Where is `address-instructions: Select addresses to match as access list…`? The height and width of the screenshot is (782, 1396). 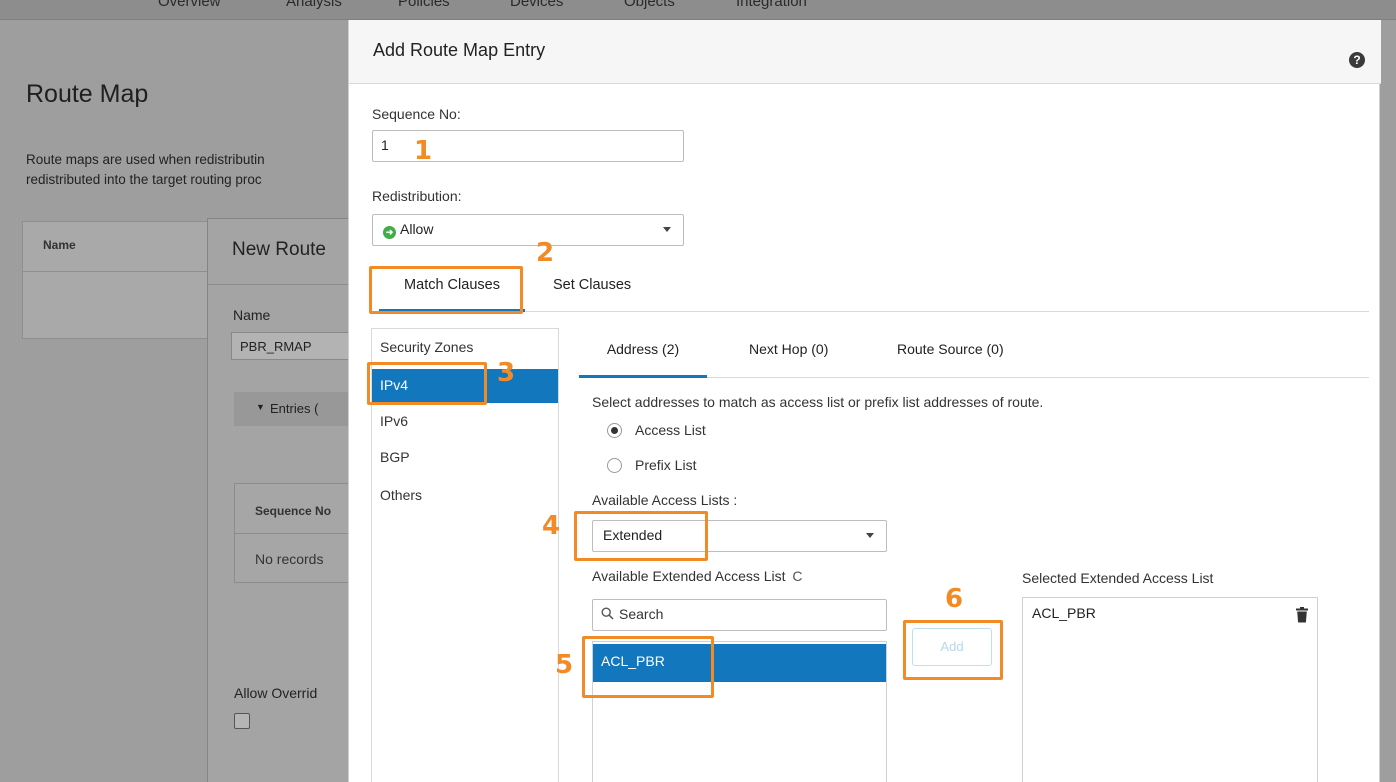 address-instructions: Select addresses to match as access list… is located at coordinates (818, 402).